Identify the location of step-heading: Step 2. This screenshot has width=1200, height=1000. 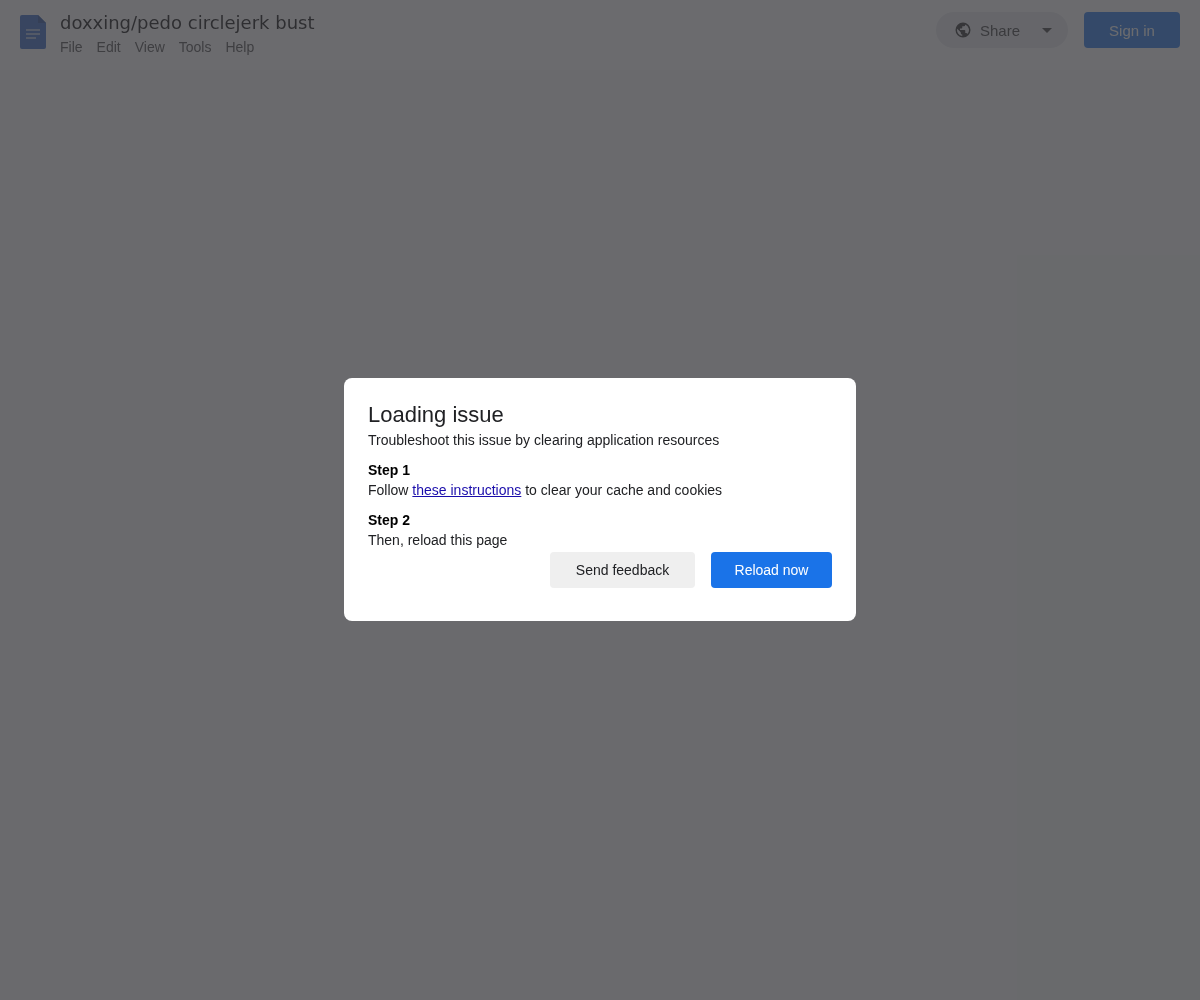
(389, 520).